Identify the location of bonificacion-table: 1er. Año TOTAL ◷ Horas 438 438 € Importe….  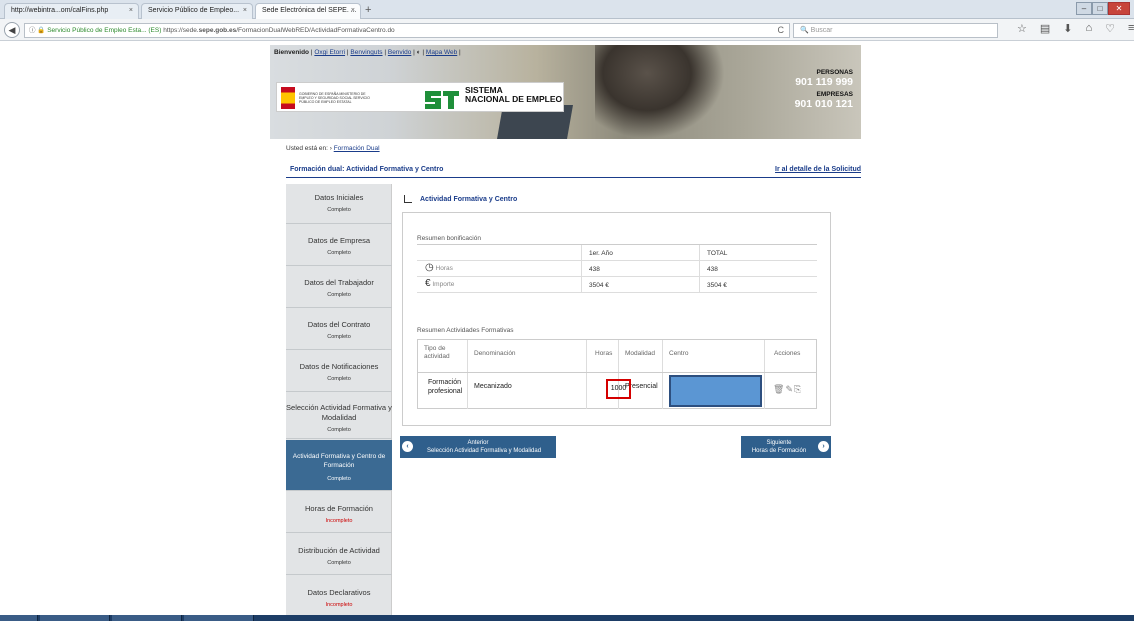
(617, 268).